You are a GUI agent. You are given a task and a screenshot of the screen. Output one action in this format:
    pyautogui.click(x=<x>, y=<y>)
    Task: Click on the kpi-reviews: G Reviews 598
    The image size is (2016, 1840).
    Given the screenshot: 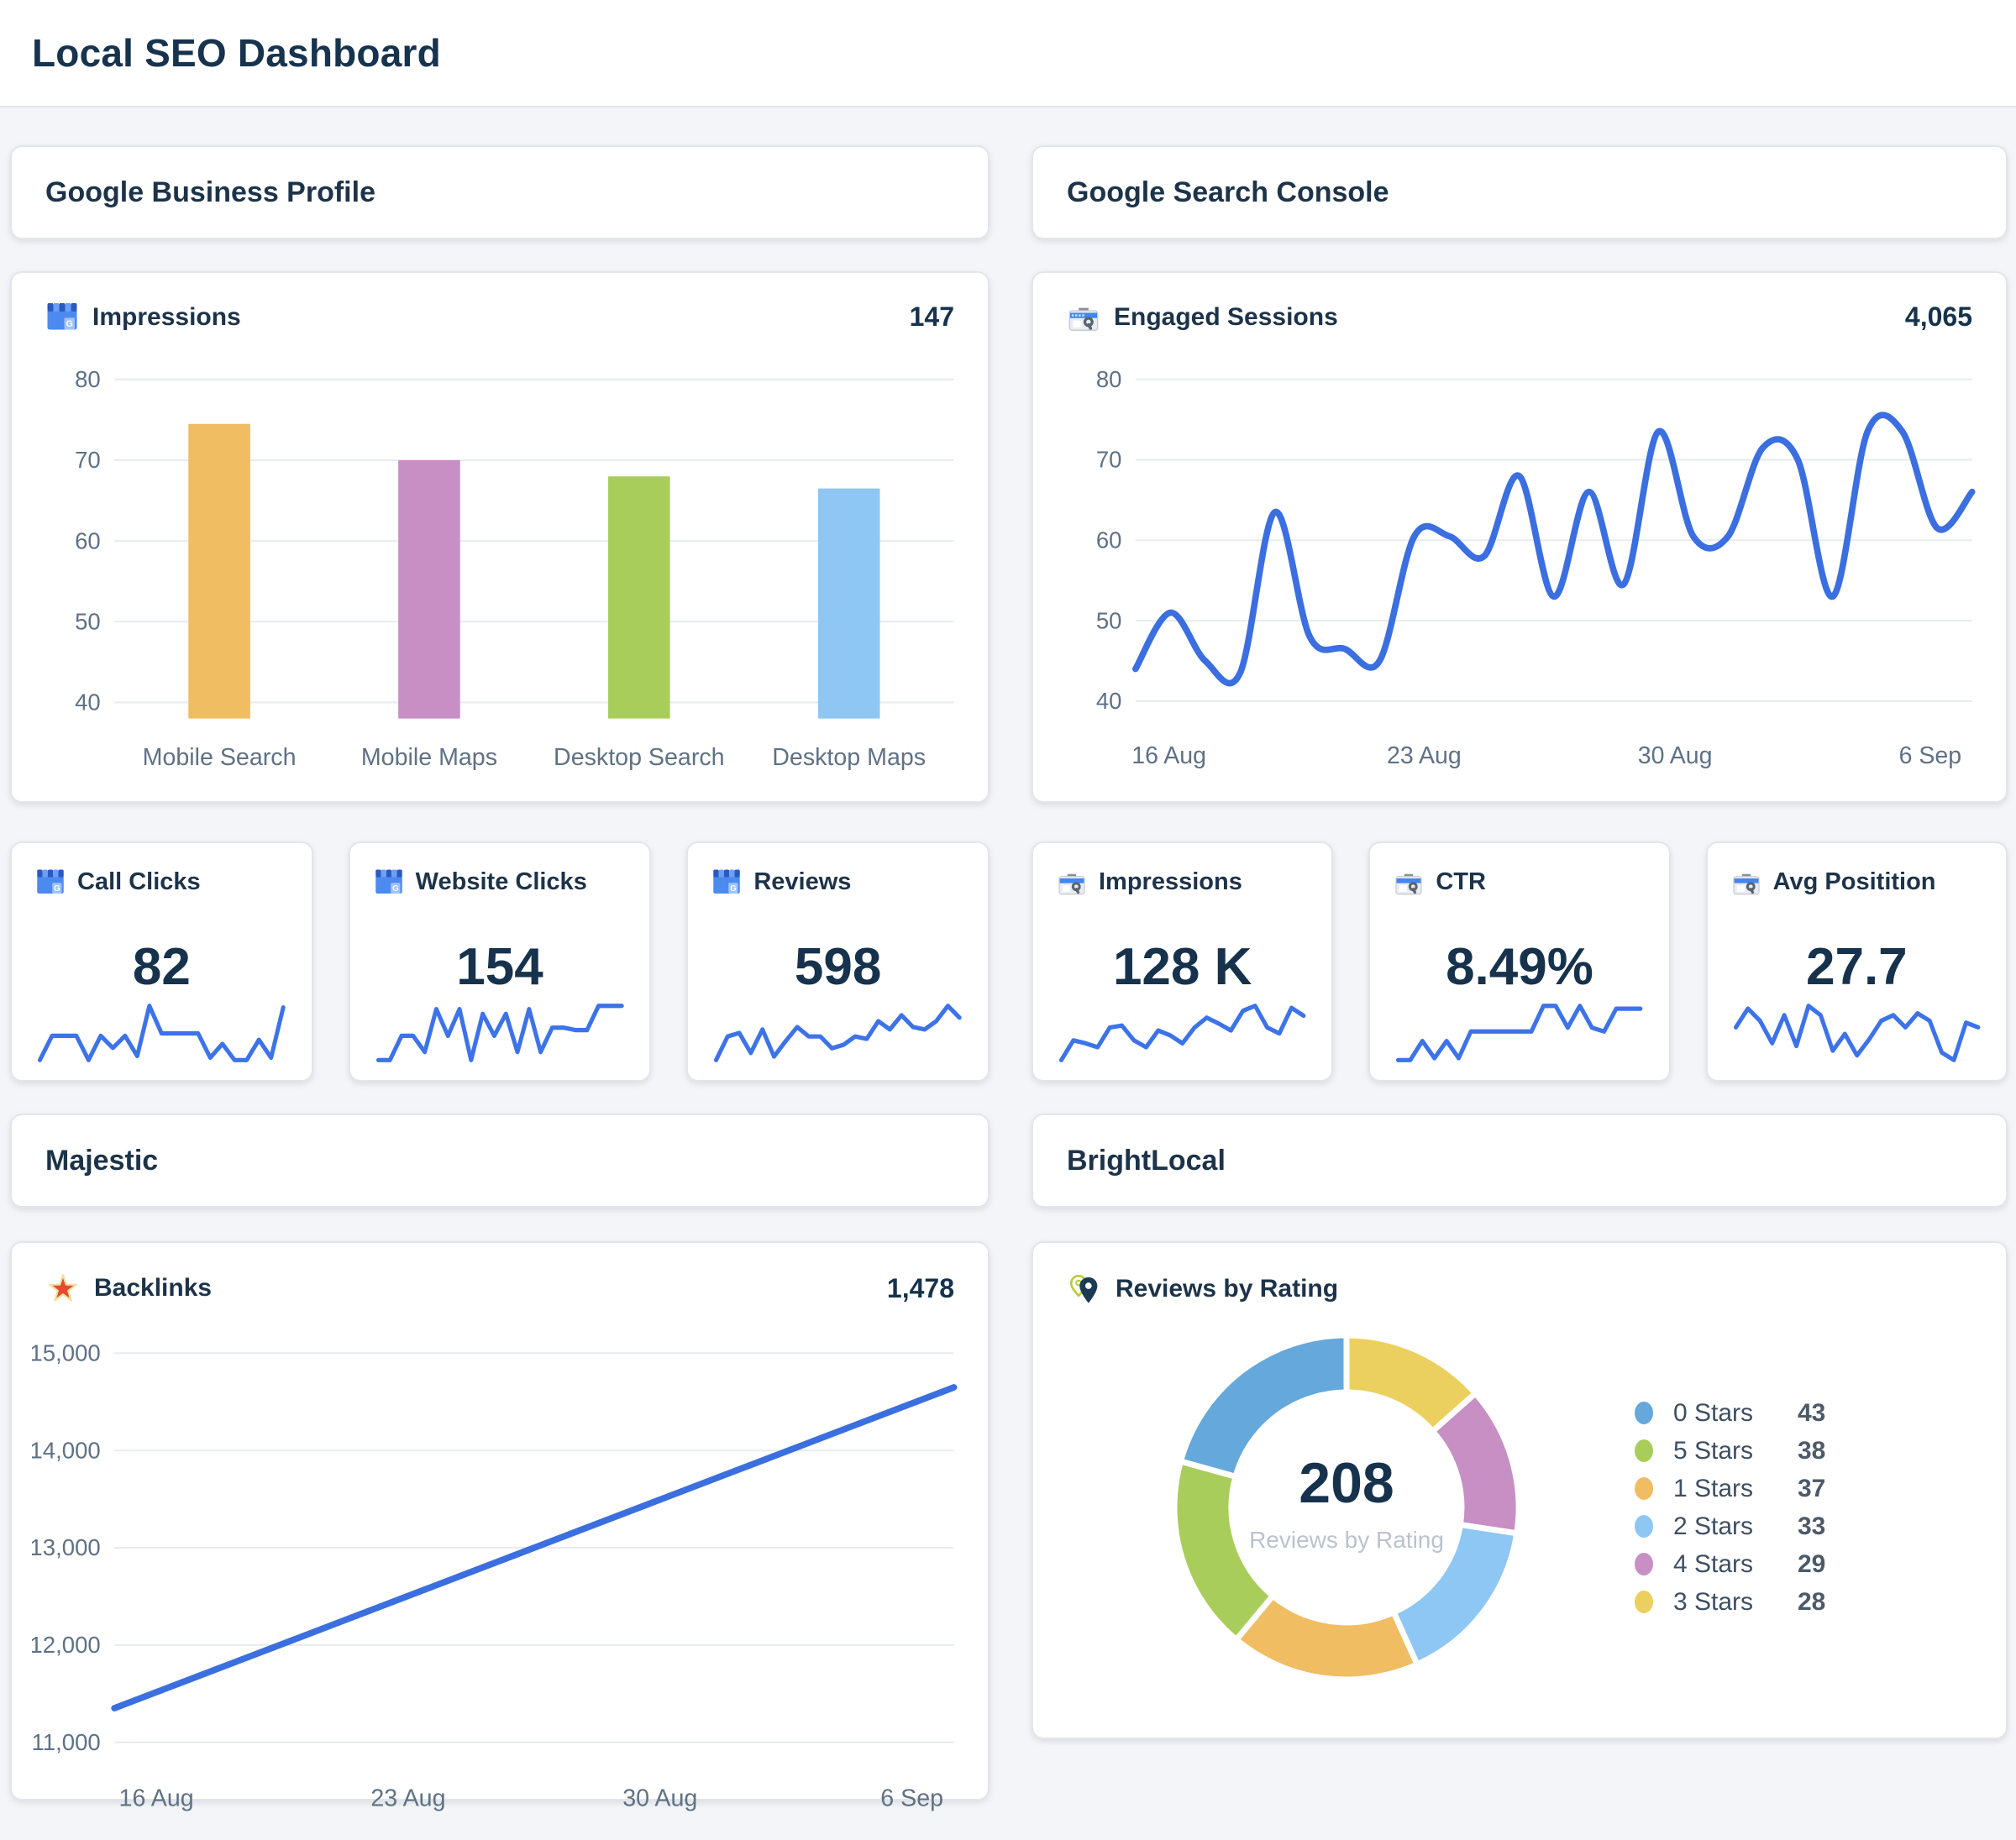 What is the action you would take?
    pyautogui.click(x=838, y=962)
    